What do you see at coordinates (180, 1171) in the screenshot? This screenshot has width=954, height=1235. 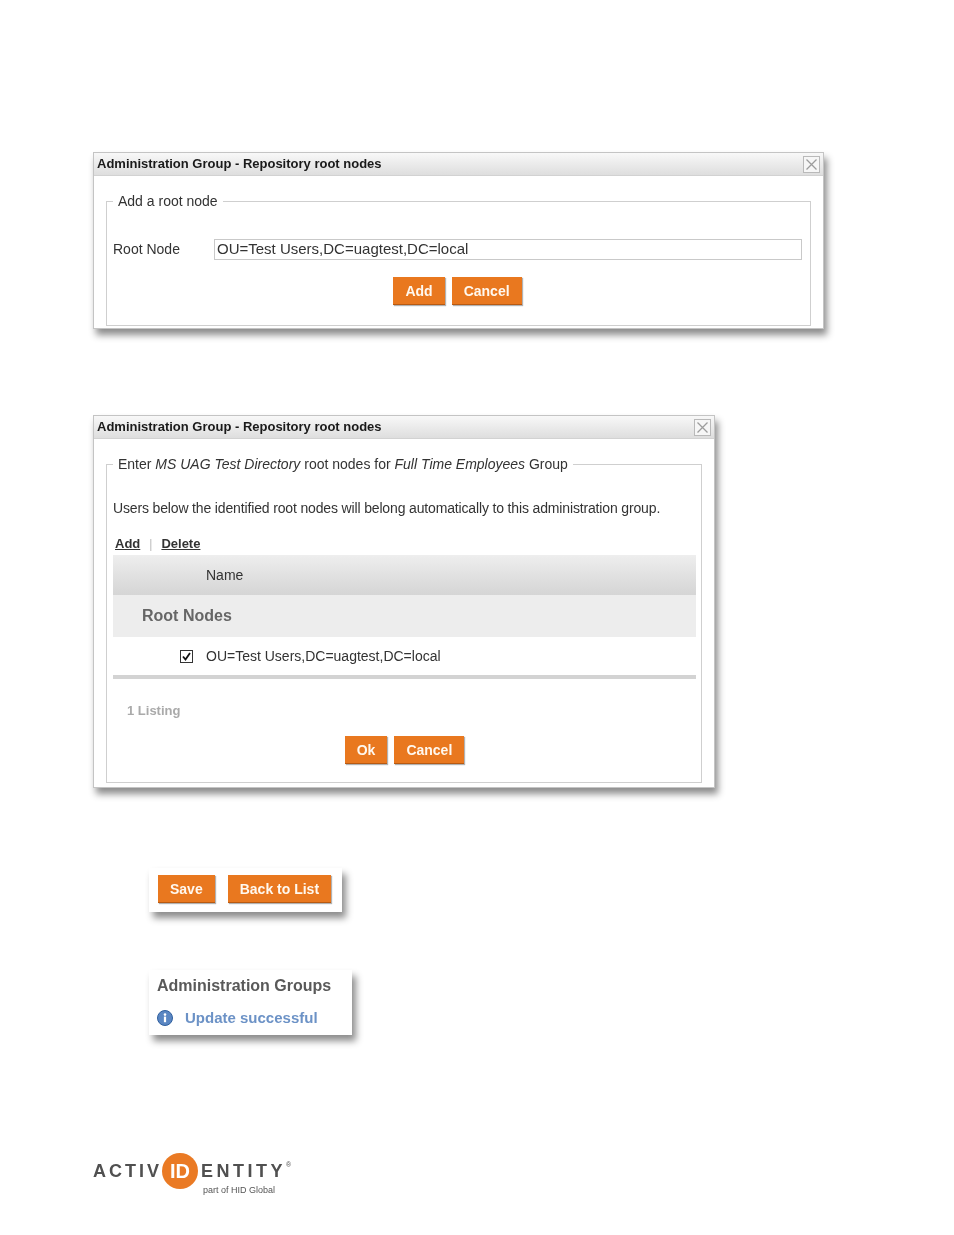 I see `logo-mark: ID` at bounding box center [180, 1171].